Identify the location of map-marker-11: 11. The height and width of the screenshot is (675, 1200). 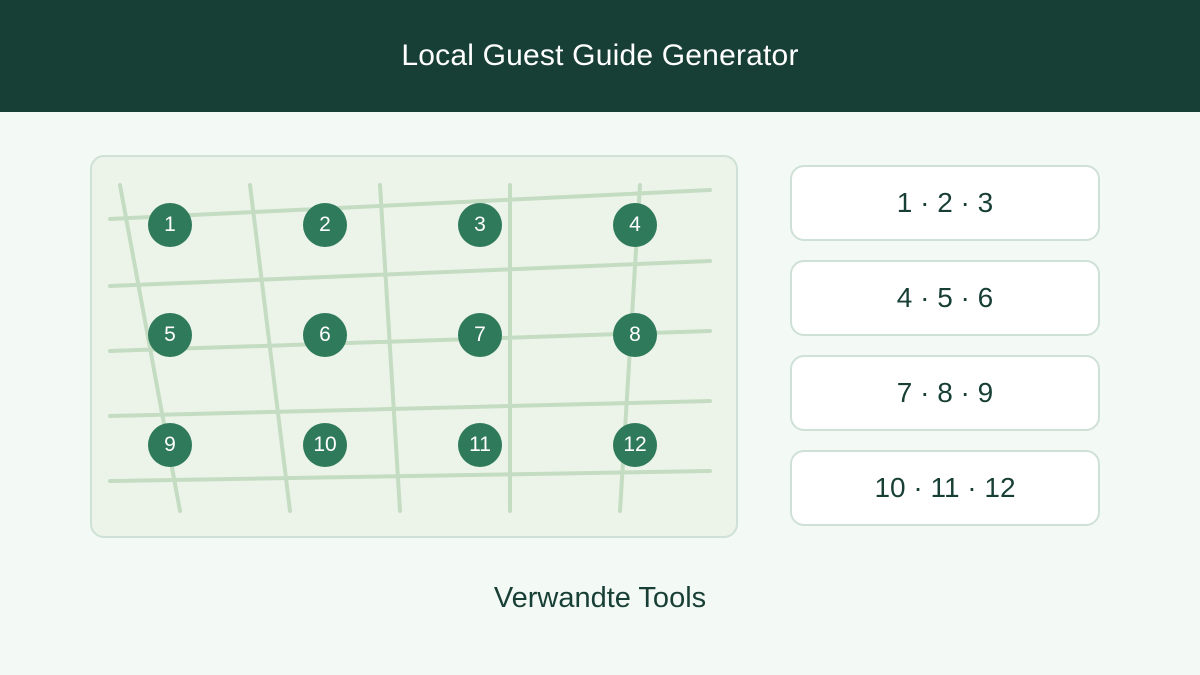
(480, 445).